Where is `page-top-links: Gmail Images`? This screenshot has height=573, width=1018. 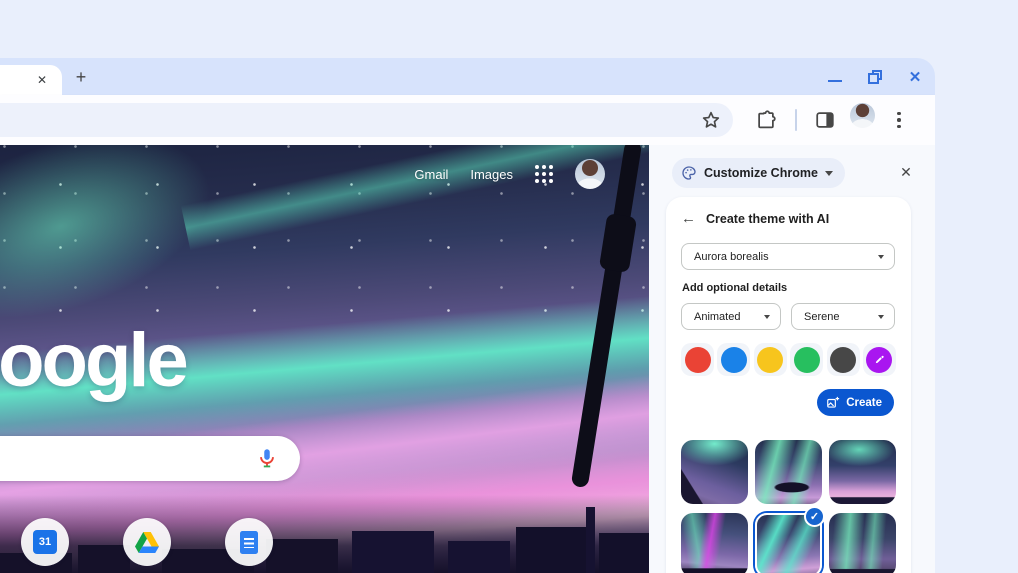 page-top-links: Gmail Images is located at coordinates (509, 174).